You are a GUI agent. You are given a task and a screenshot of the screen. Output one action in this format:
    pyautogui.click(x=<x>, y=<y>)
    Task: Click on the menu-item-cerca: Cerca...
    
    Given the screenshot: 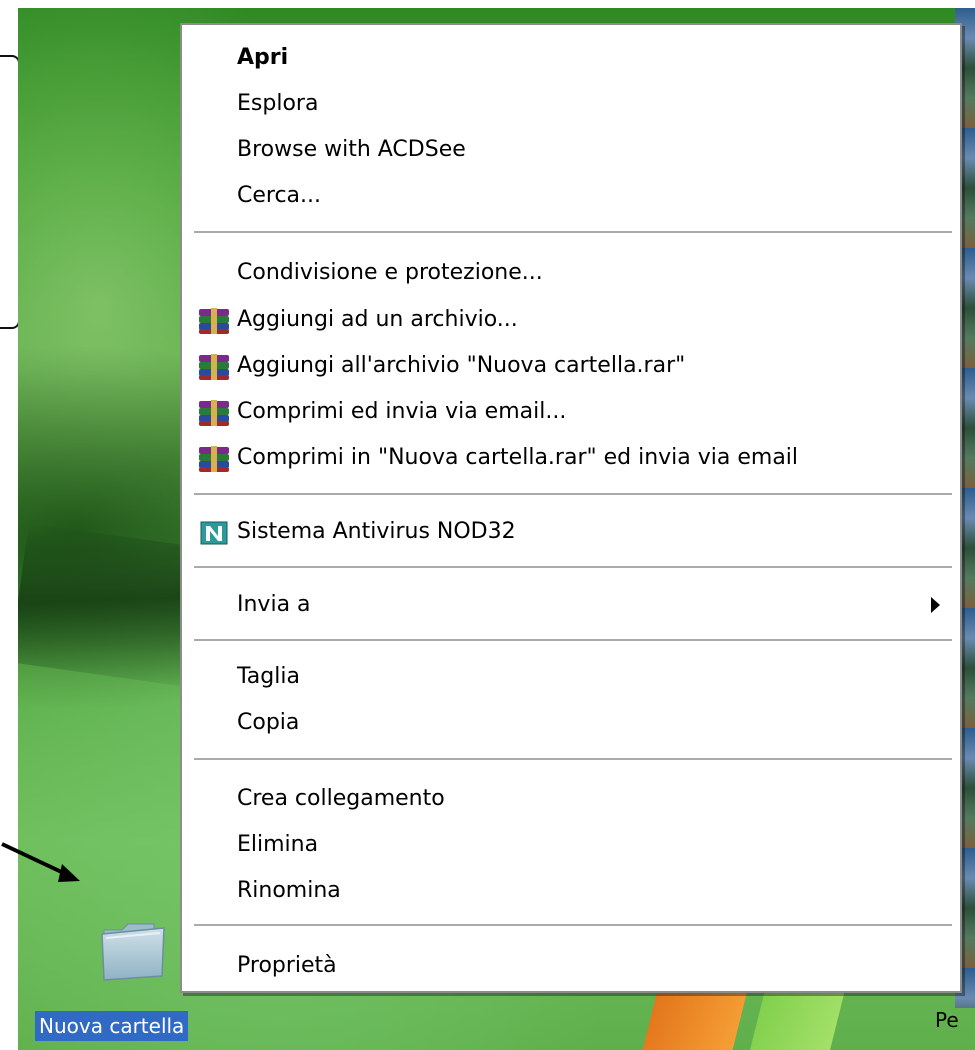 What is the action you would take?
    pyautogui.click(x=571, y=196)
    